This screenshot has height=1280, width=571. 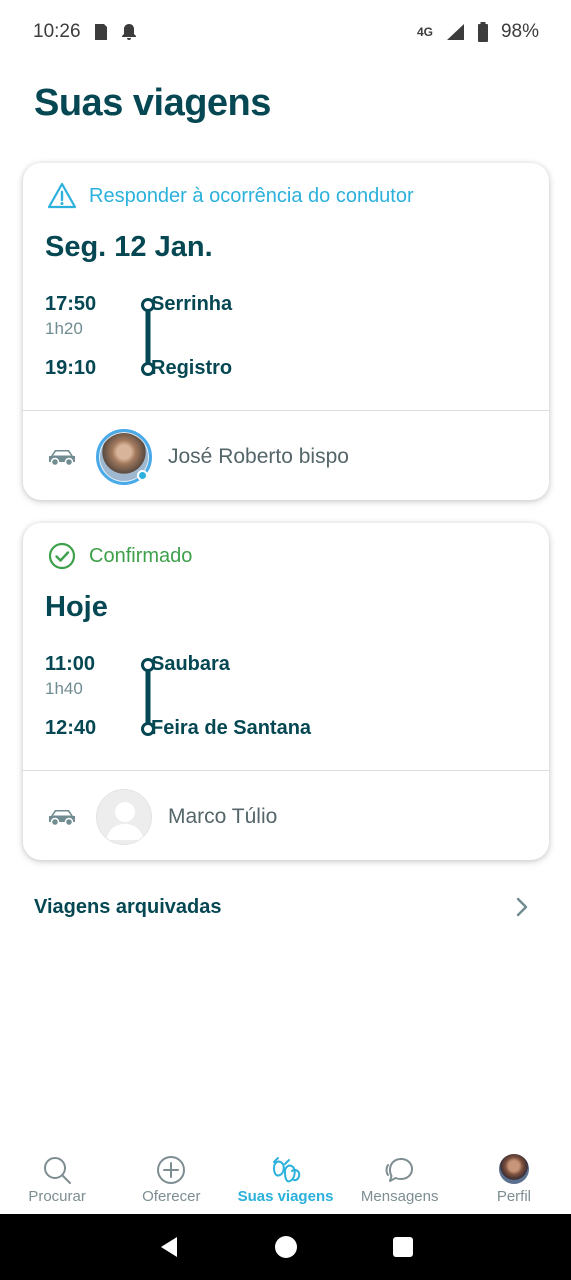 What do you see at coordinates (58, 1170) in the screenshot?
I see `search-icon` at bounding box center [58, 1170].